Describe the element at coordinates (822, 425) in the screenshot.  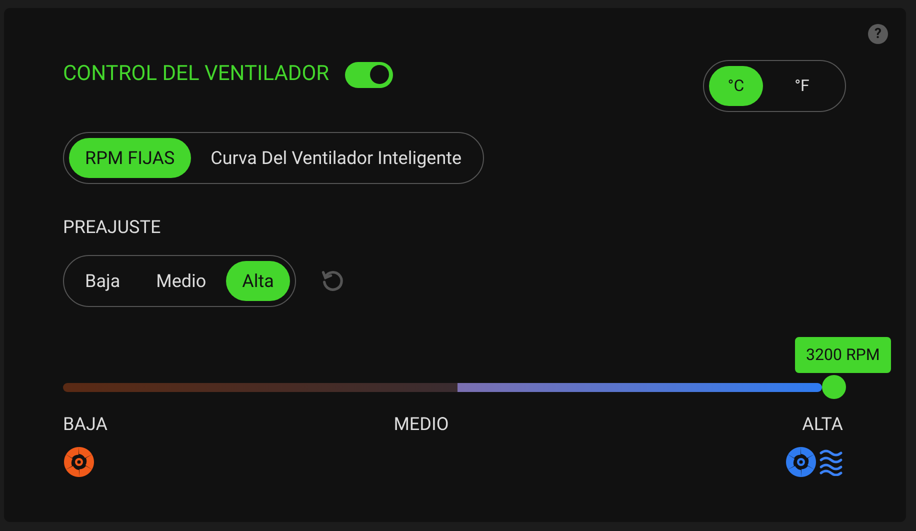
I see `scale-label: ALTA` at that location.